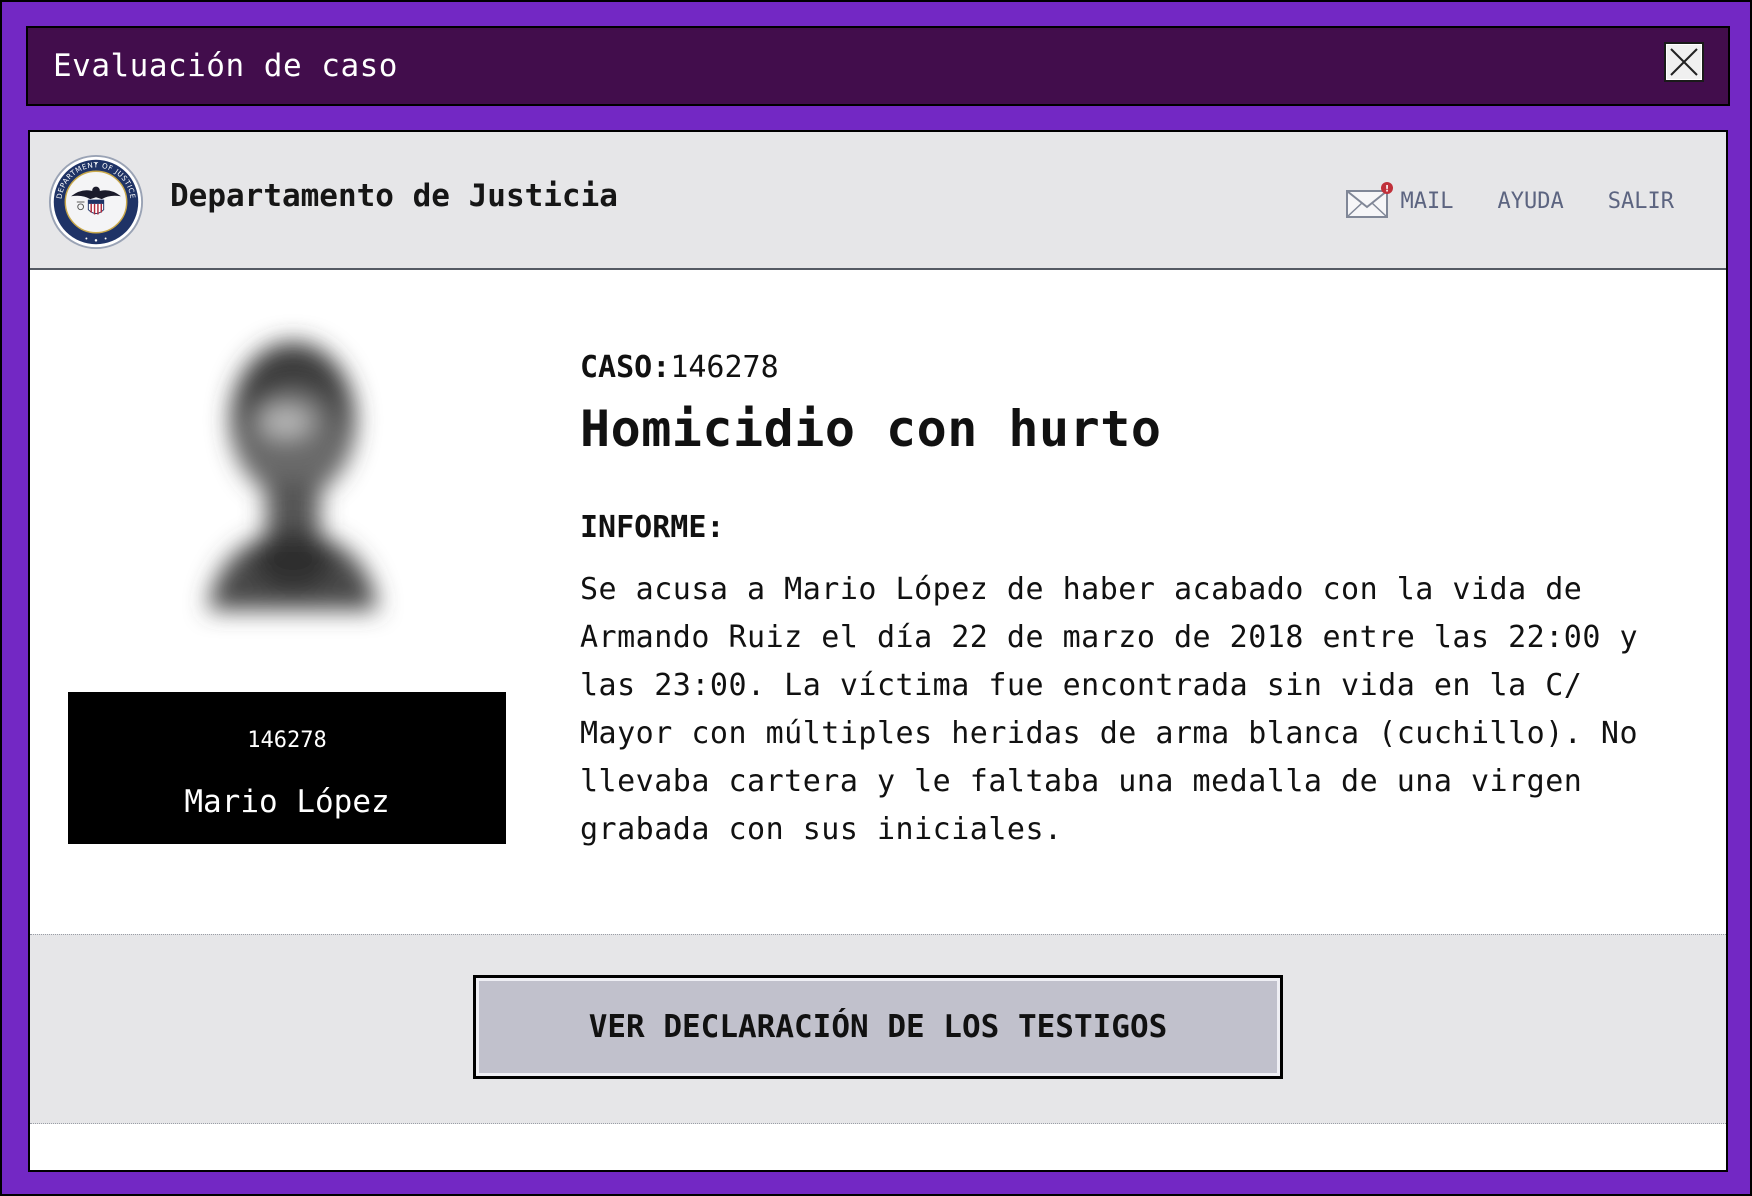  What do you see at coordinates (1641, 201) in the screenshot?
I see `nav-logout-link: SALIR` at bounding box center [1641, 201].